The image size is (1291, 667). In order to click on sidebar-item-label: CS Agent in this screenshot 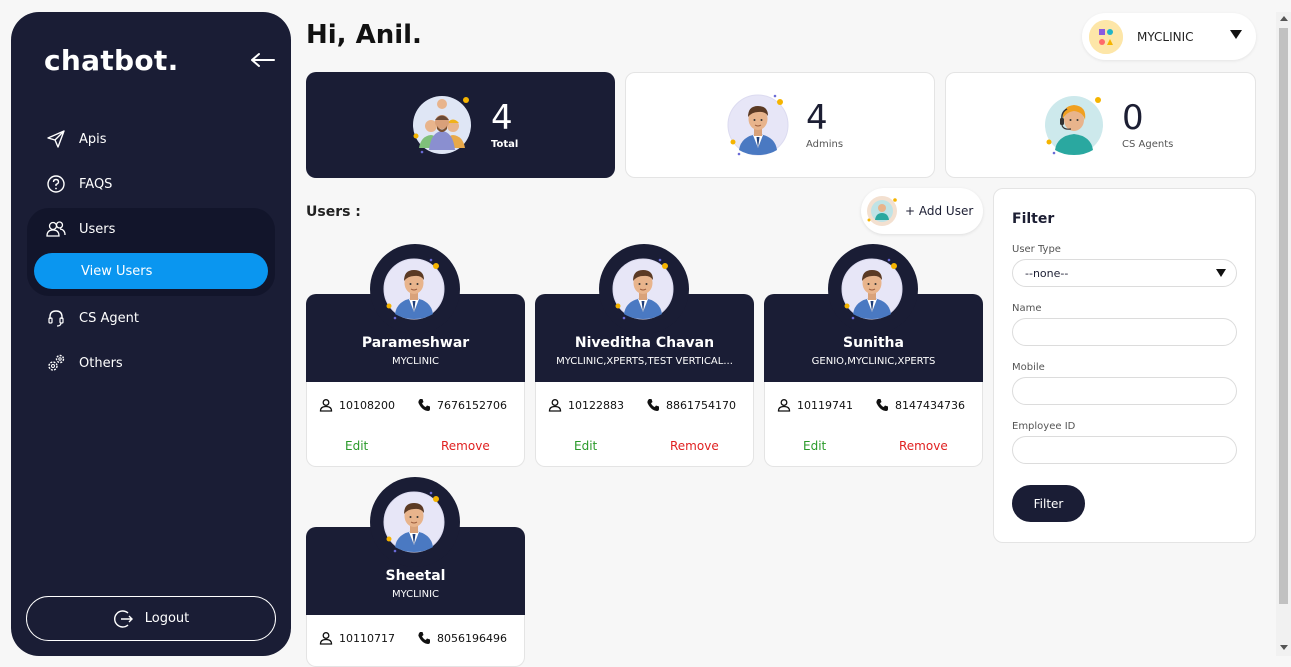, I will do `click(109, 318)`.